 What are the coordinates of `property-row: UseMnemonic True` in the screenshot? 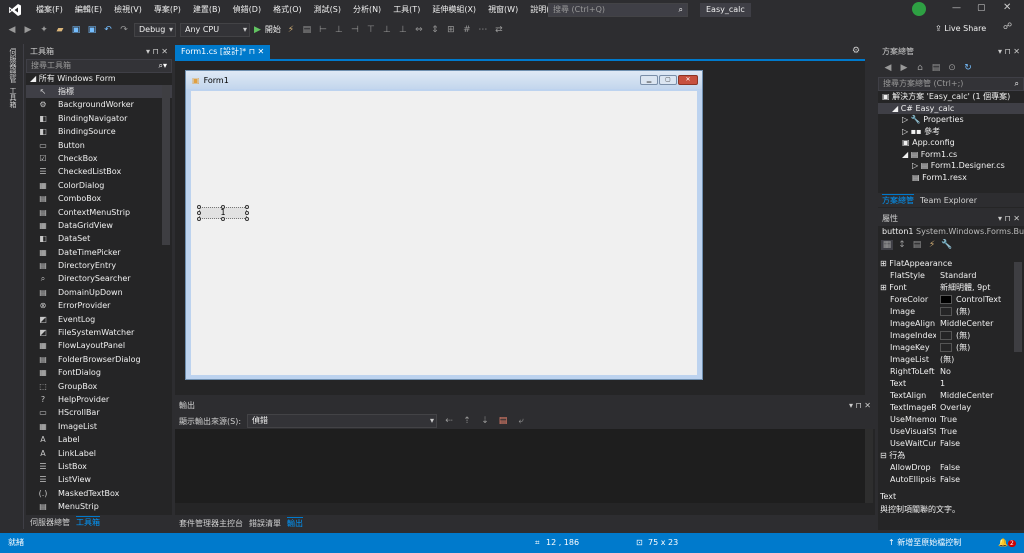 It's located at (951, 420).